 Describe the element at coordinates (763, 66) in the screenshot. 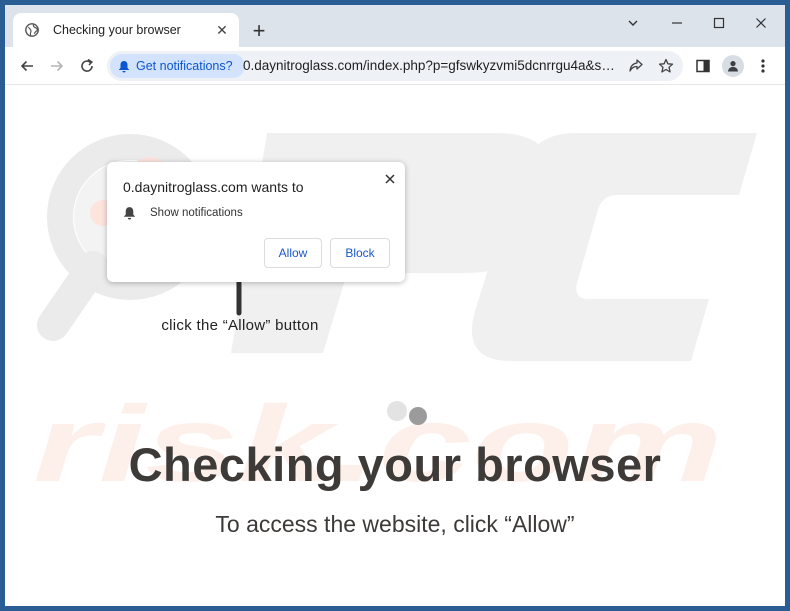

I see `kebab-menu-icon` at that location.